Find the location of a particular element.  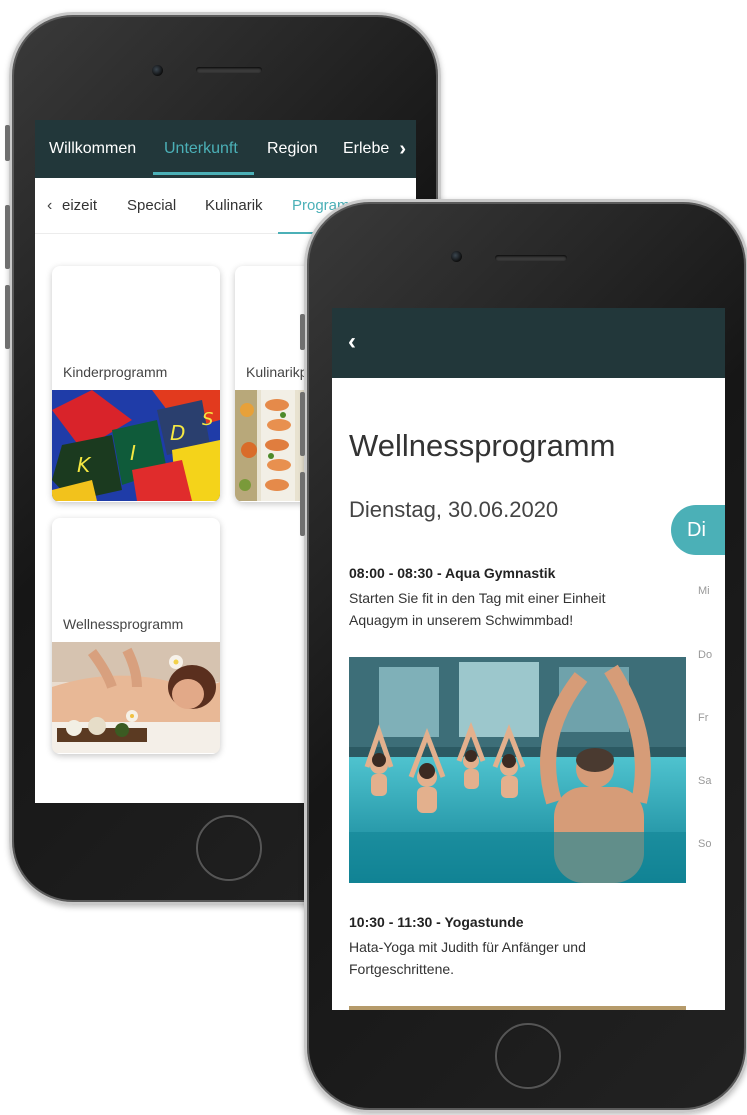

event-title: 10:30 - 11:30 - Yogastunde is located at coordinates (436, 922).